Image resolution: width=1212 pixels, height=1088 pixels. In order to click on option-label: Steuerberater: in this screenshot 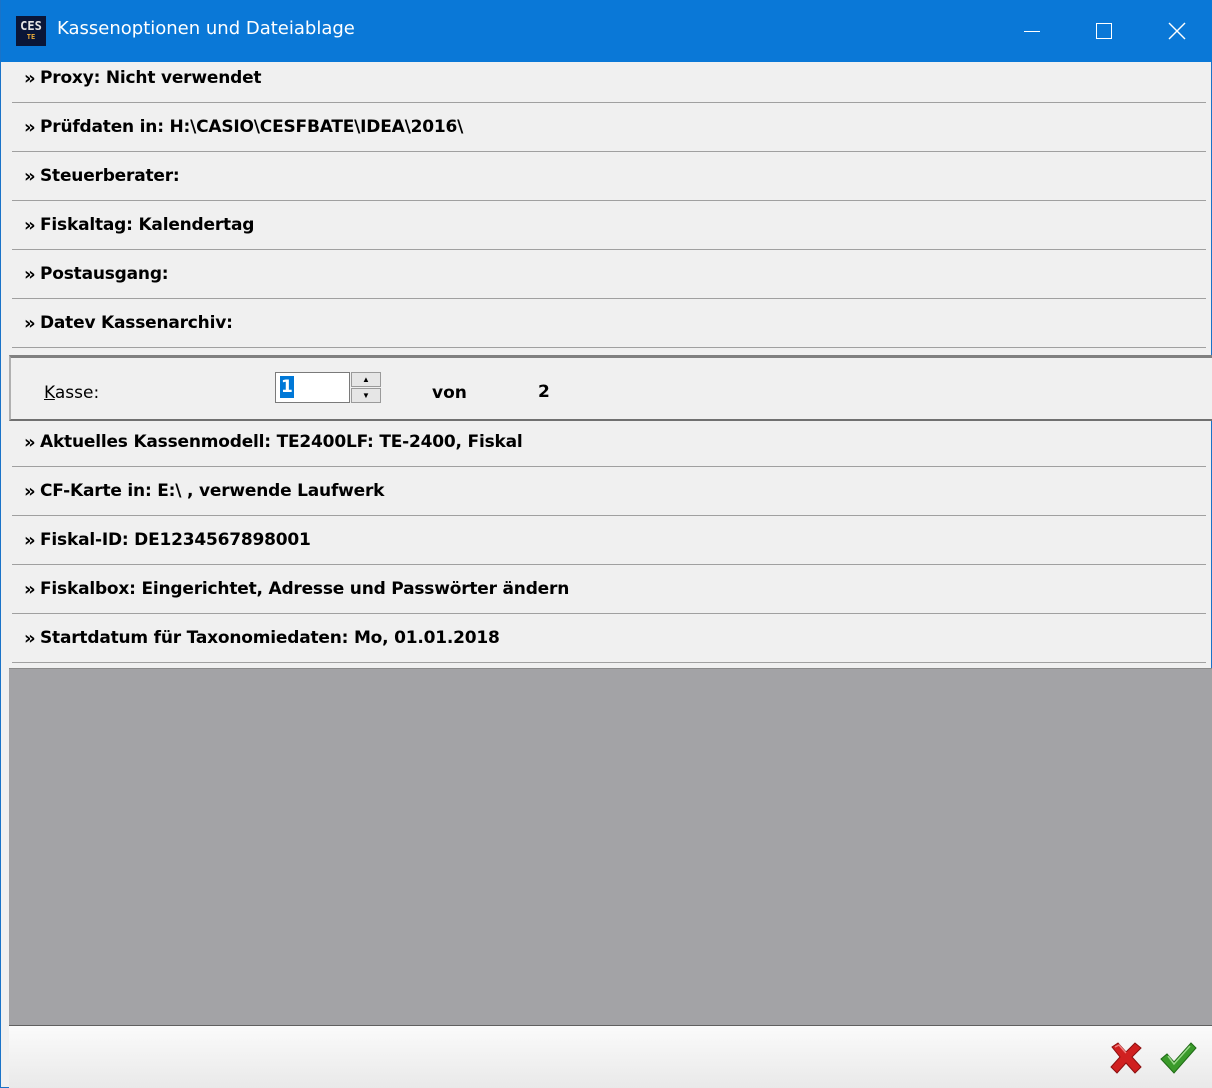, I will do `click(110, 176)`.